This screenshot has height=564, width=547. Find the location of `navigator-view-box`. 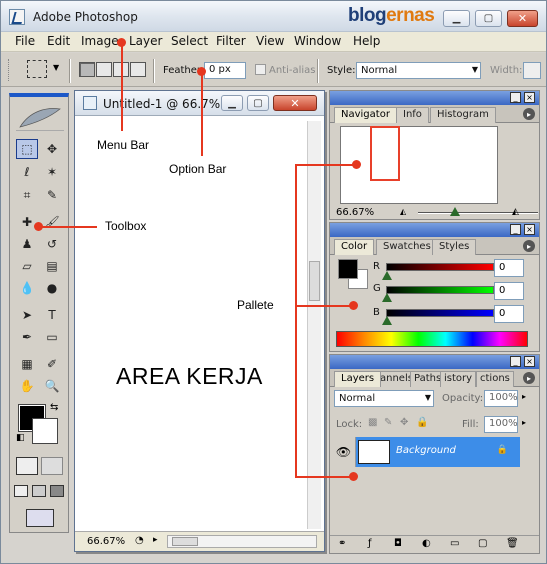

navigator-view-box is located at coordinates (385, 153).